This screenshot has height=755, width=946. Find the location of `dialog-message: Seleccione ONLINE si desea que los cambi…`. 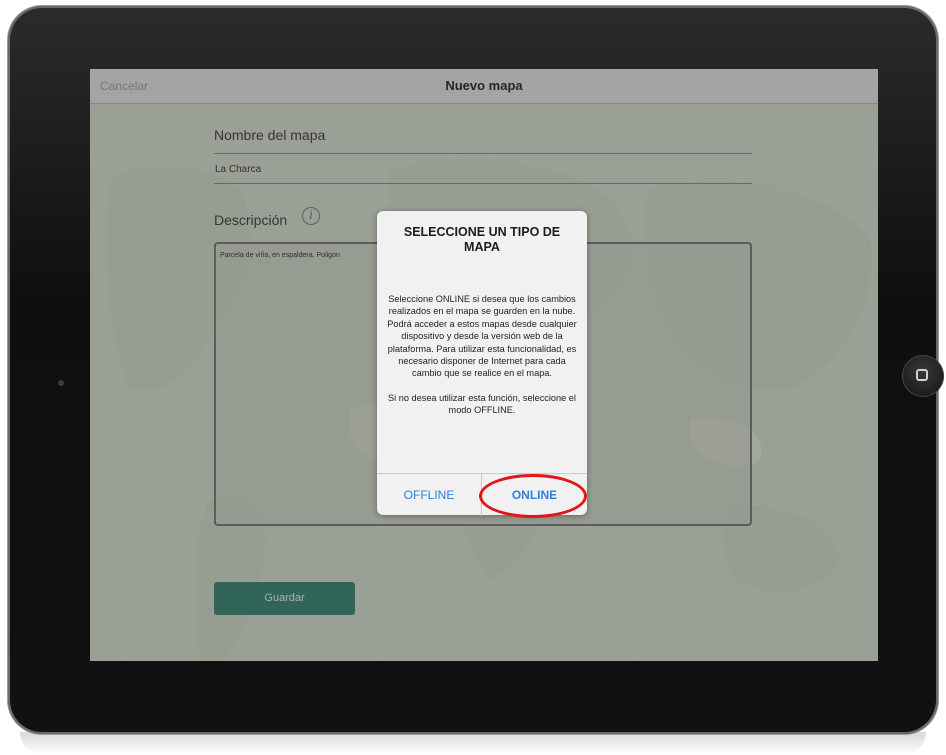

dialog-message: Seleccione ONLINE si desea que los cambi… is located at coordinates (482, 361).